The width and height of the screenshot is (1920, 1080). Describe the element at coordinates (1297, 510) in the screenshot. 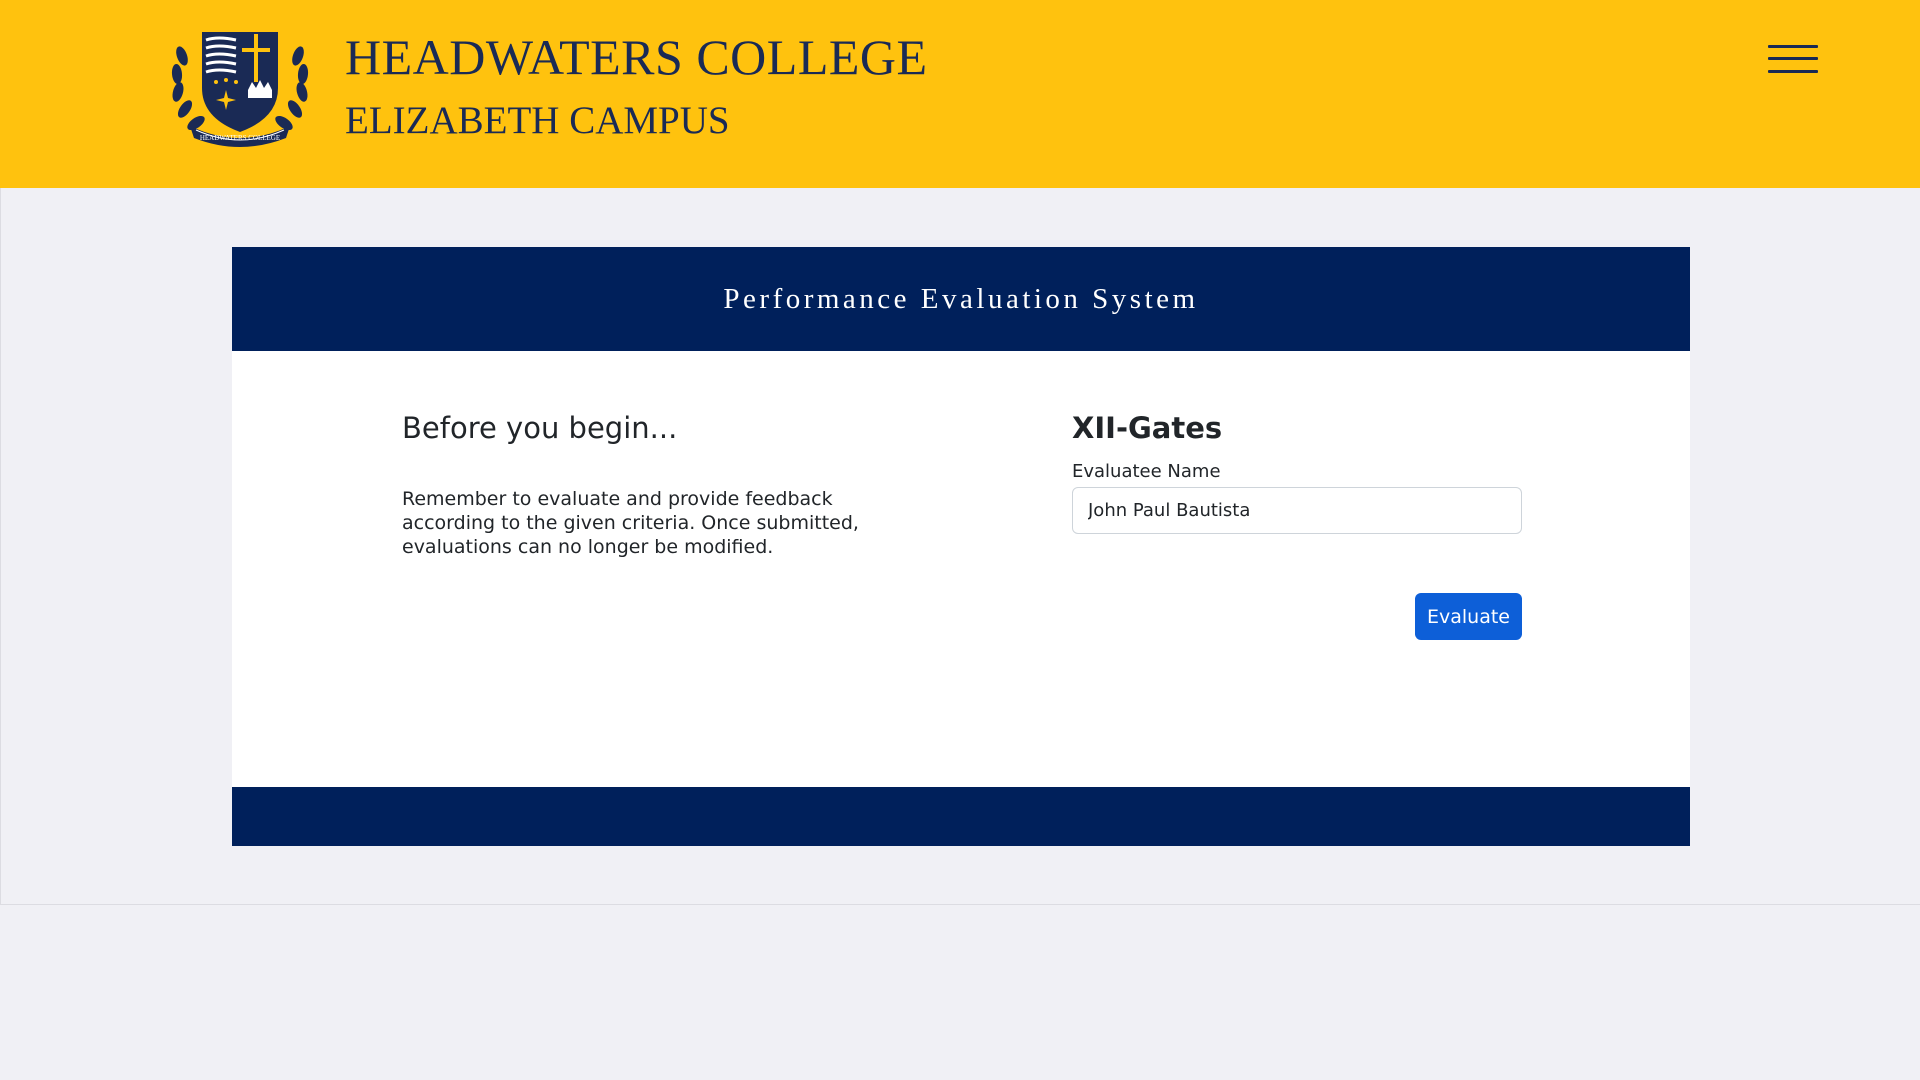

I see `evaluatee-name-input` at that location.